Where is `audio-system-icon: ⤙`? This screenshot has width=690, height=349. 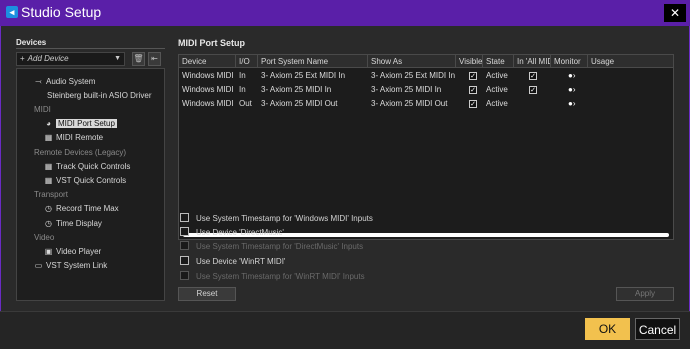 audio-system-icon: ⤙ is located at coordinates (38, 81).